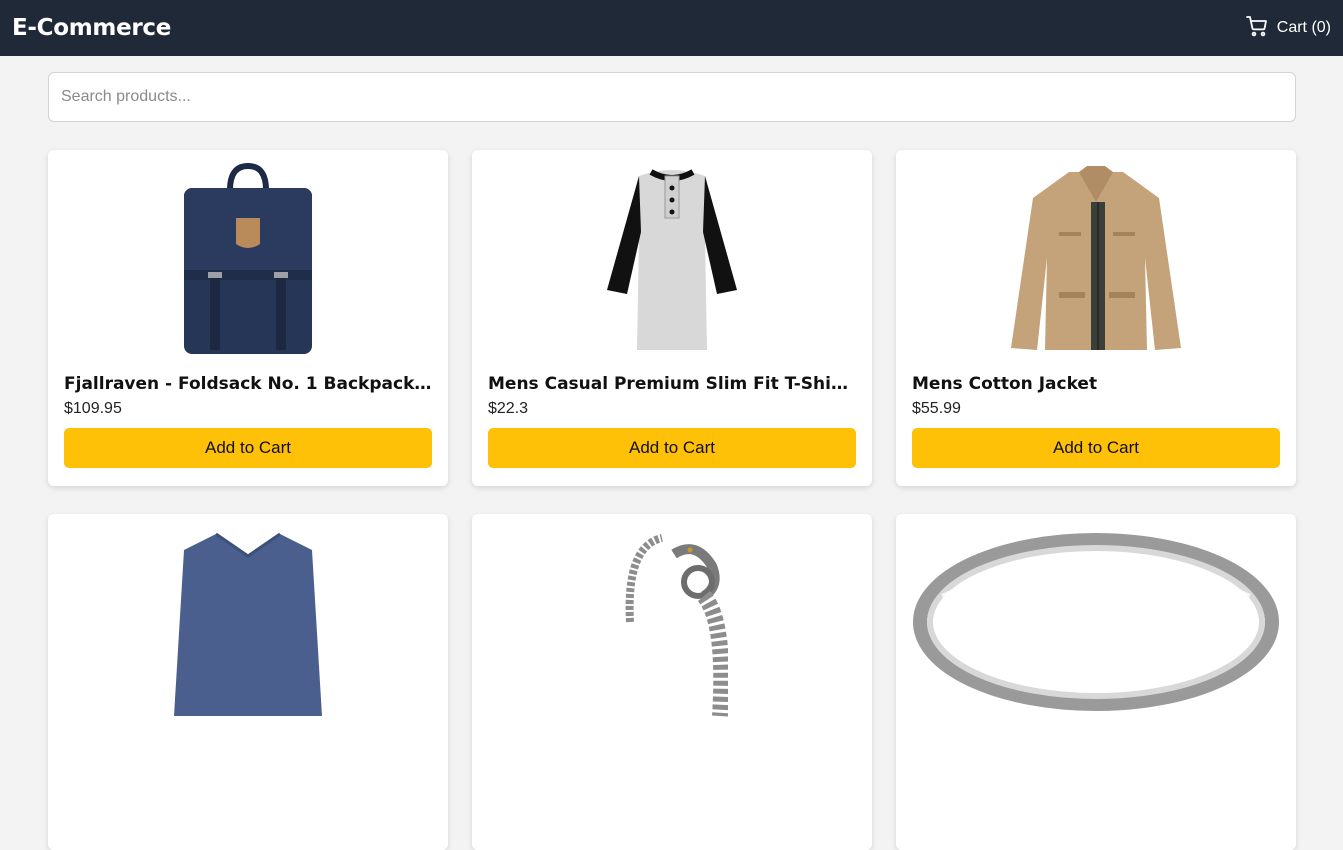  I want to click on product-card: Mens Cotton Jacket $55.99 Add to Cart, so click(1096, 318).